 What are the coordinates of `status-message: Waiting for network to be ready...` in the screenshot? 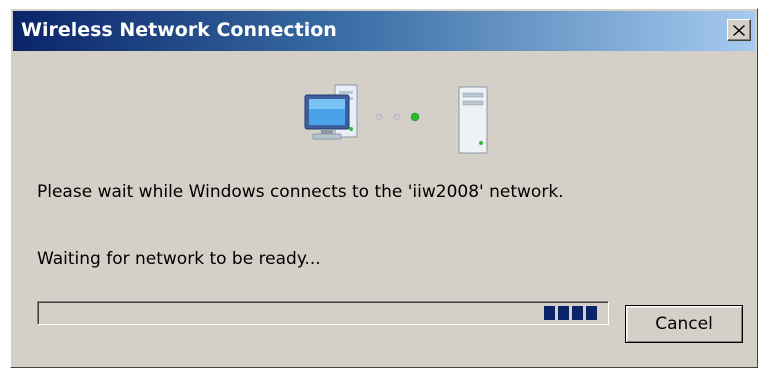 It's located at (179, 259).